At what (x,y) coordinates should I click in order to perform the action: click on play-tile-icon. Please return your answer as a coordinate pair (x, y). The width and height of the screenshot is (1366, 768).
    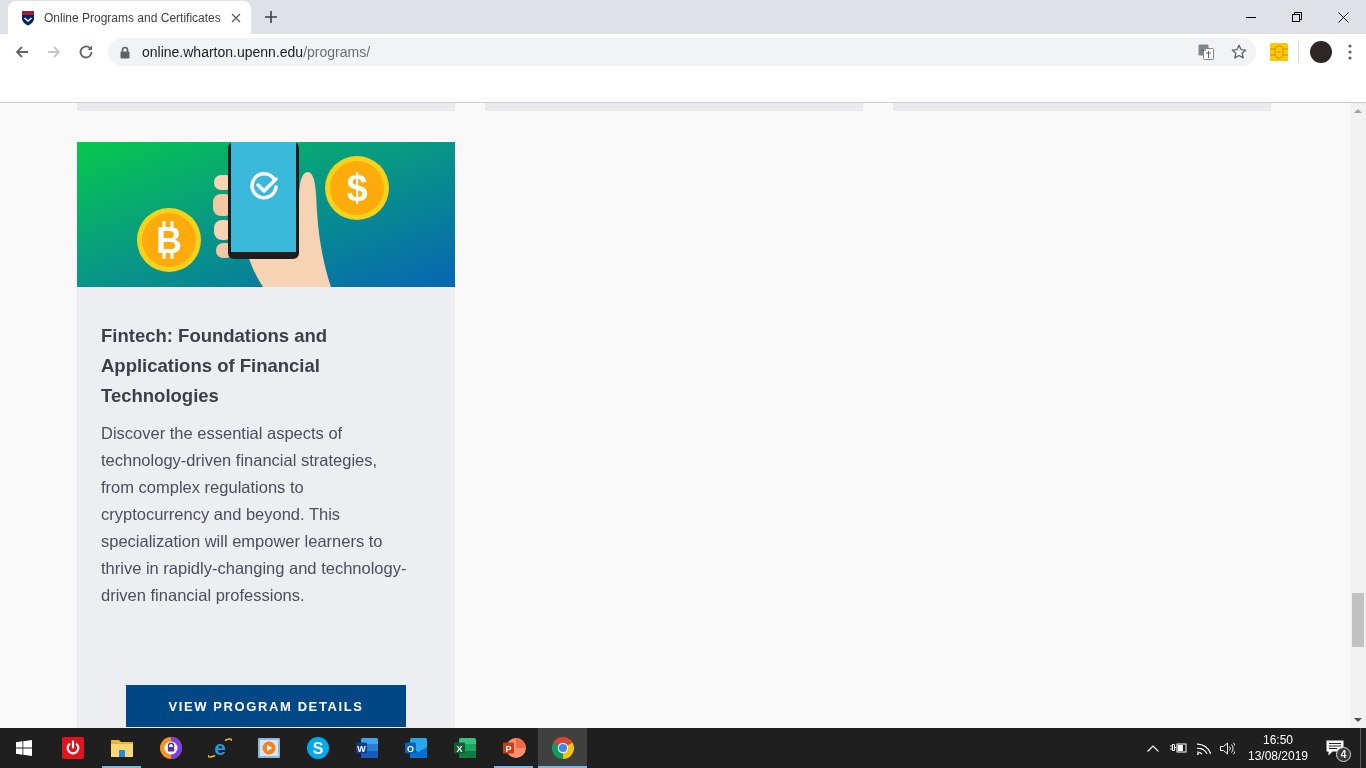
    Looking at the image, I should click on (268, 748).